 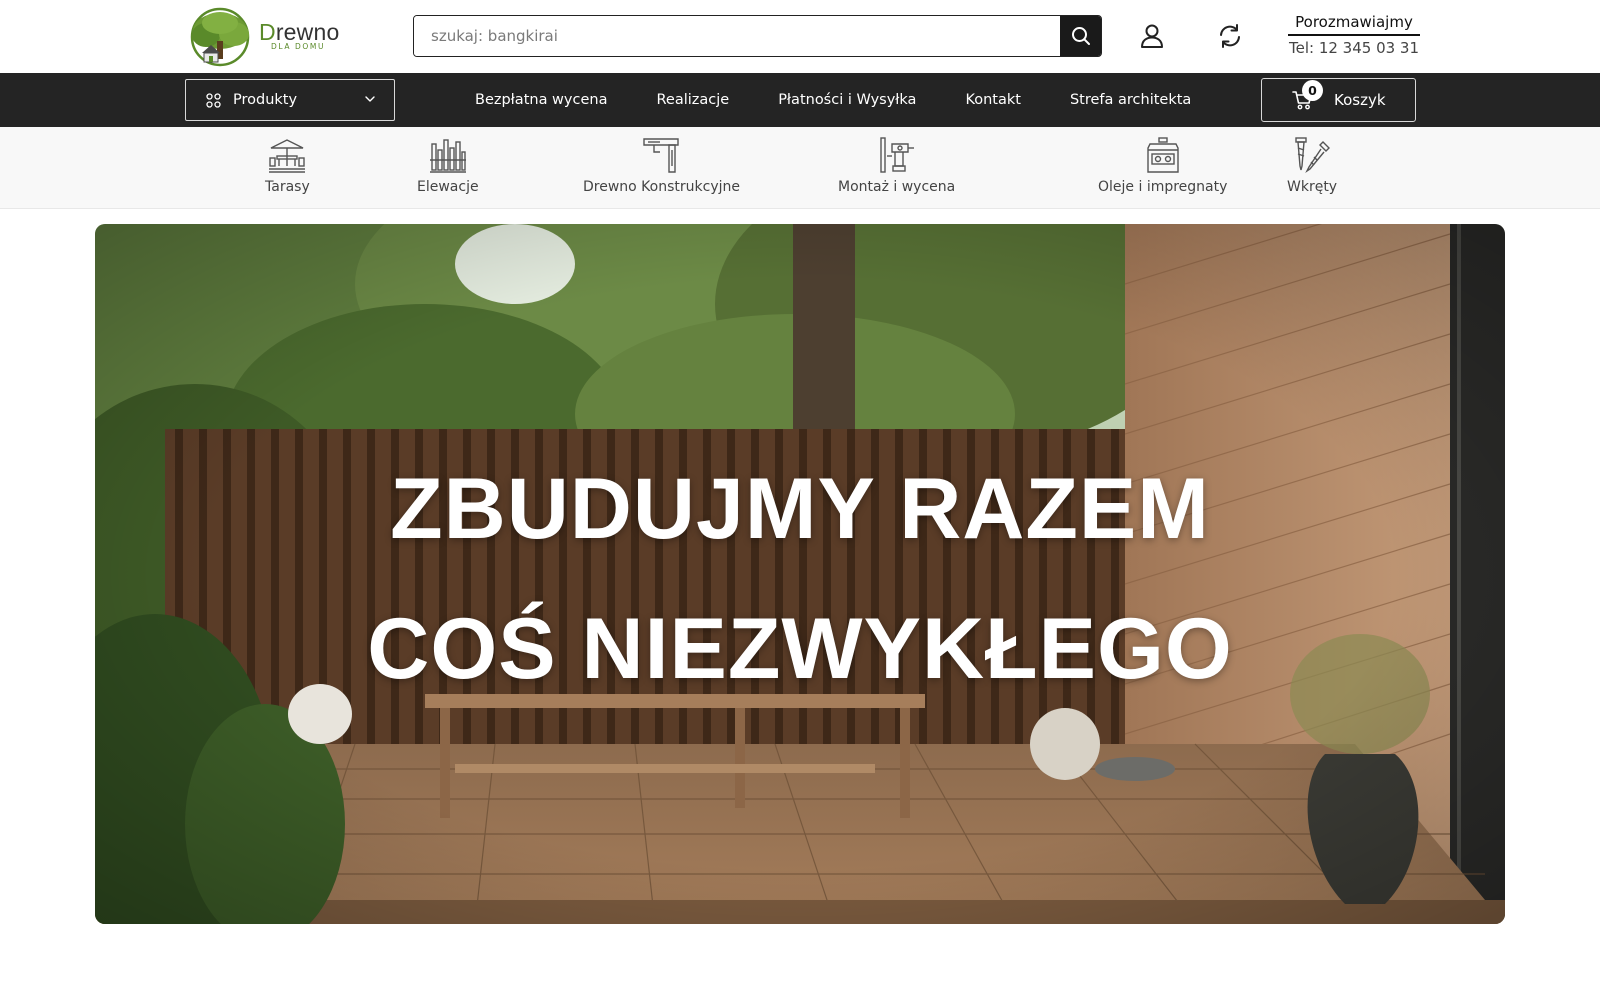 What do you see at coordinates (847, 100) in the screenshot?
I see `nav-link-payment-shipping: Płatności i Wysyłka` at bounding box center [847, 100].